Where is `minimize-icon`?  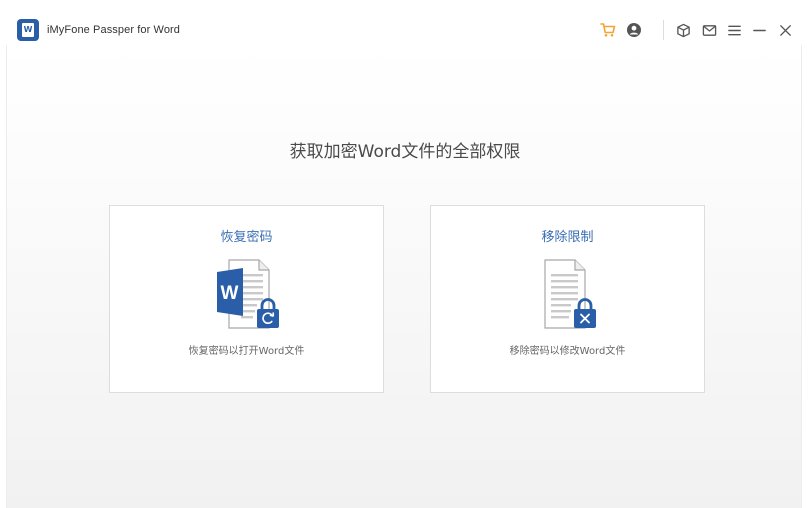 minimize-icon is located at coordinates (759, 30).